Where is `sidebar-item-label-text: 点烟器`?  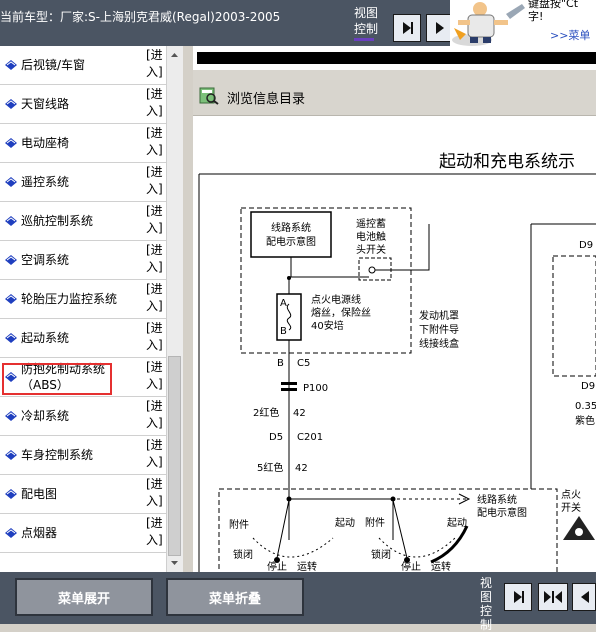
sidebar-item-label-text: 点烟器 is located at coordinates (39, 533).